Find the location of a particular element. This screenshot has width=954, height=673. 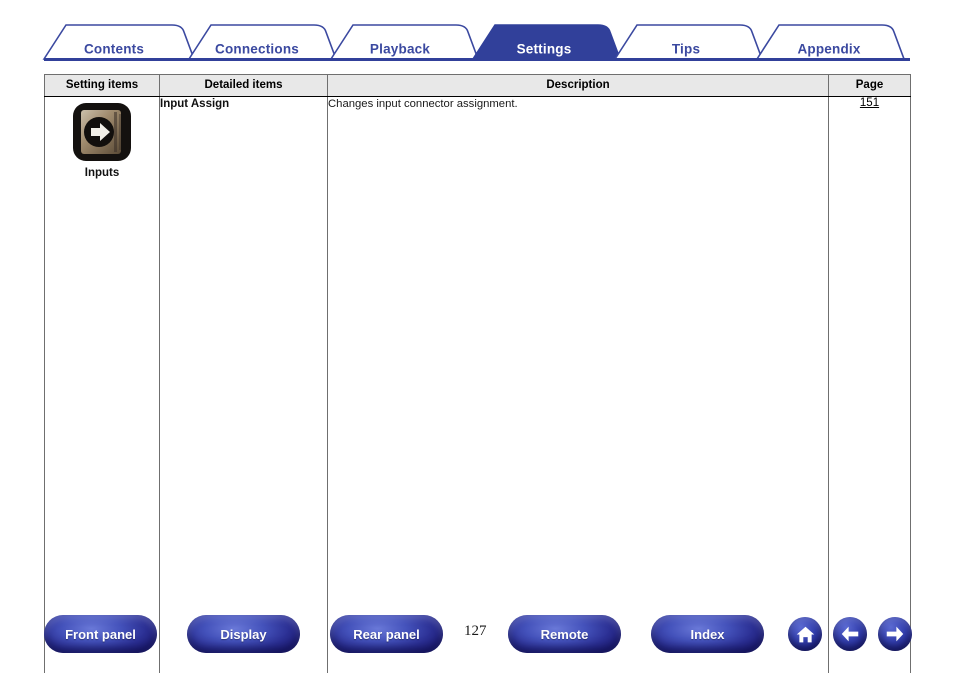

footer-forward-button is located at coordinates (895, 634).